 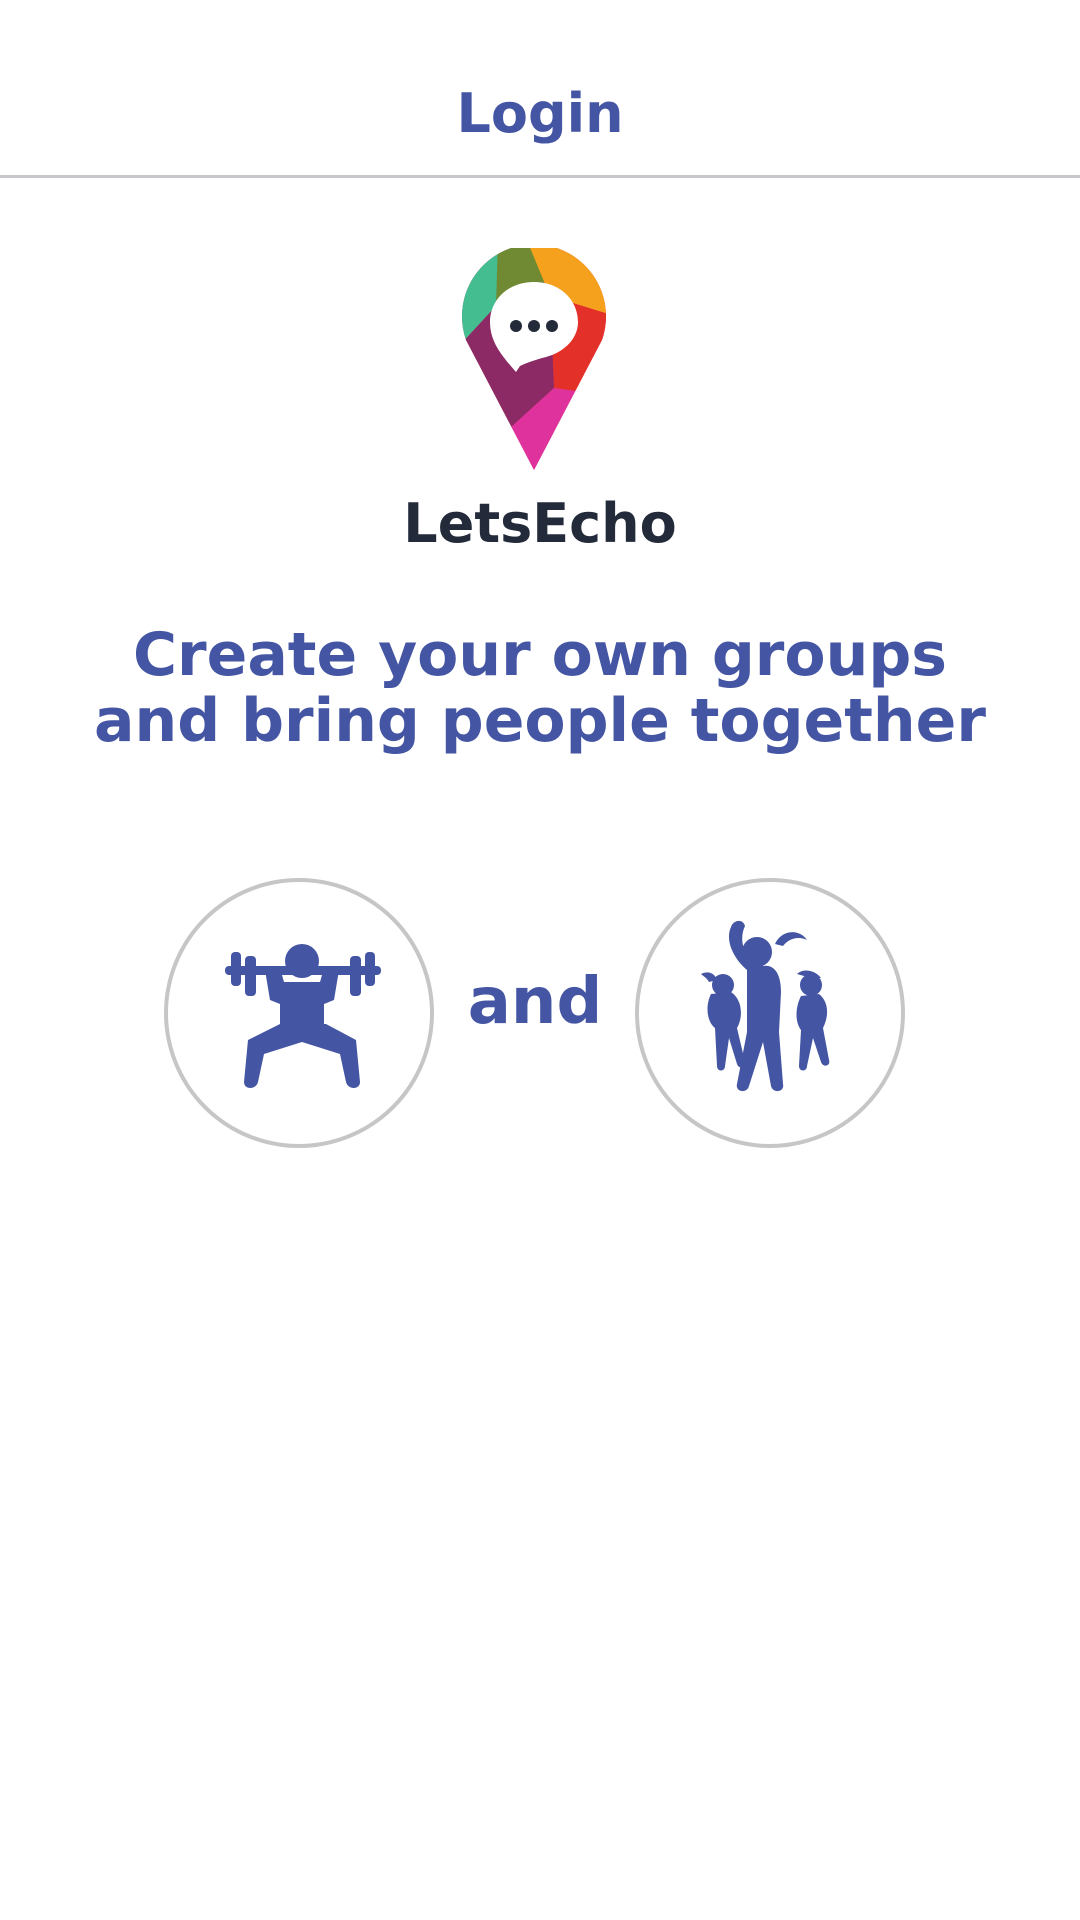 What do you see at coordinates (303, 1016) in the screenshot?
I see `weightlifting-icon` at bounding box center [303, 1016].